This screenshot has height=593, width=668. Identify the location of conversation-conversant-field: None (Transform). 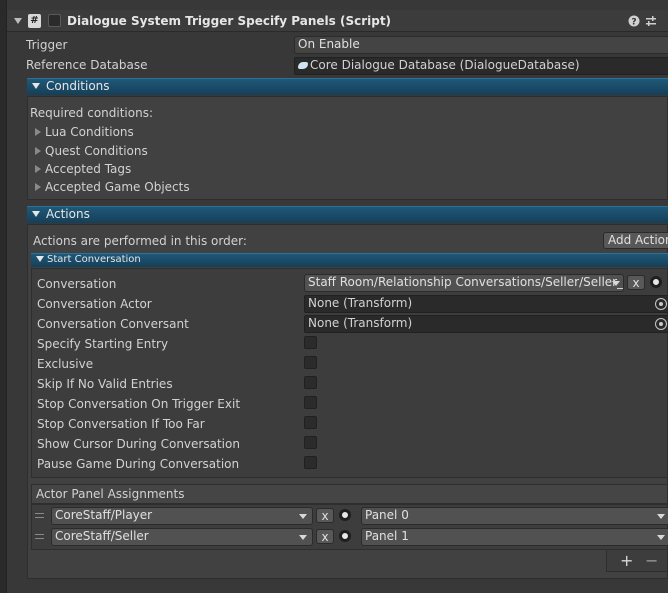
(486, 324).